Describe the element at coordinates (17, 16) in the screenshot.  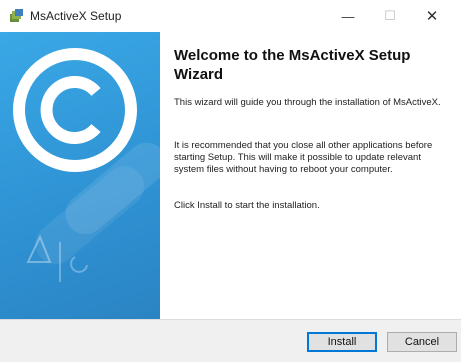
I see `installer-icon` at that location.